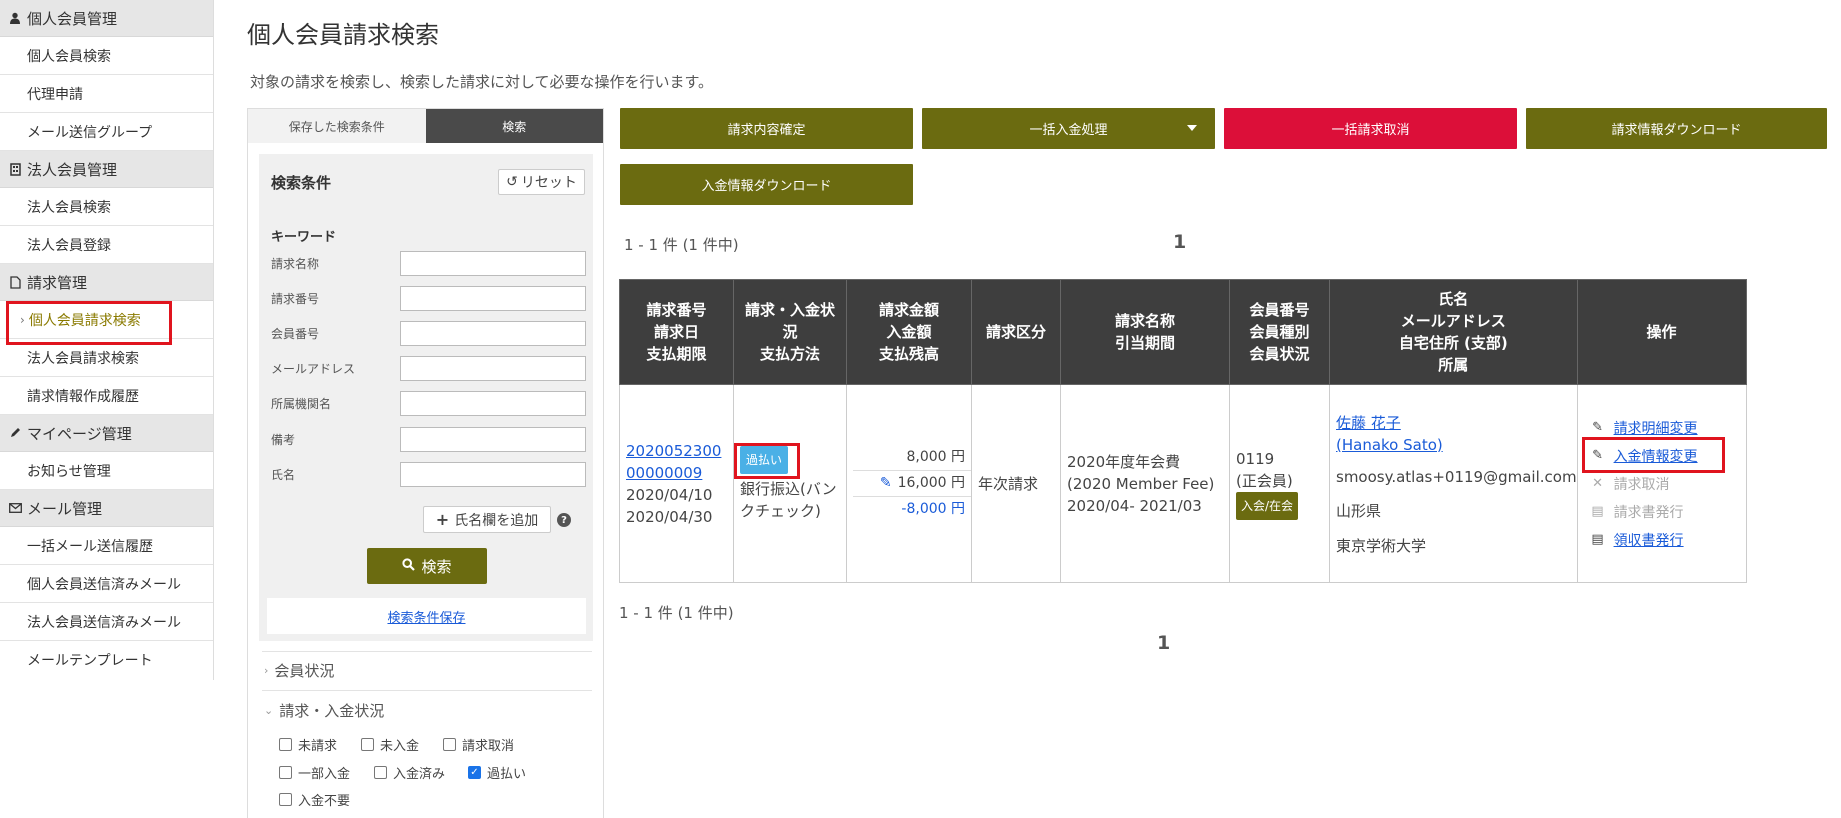 The width and height of the screenshot is (1841, 818). I want to click on tab-saved-conditions: 保存した検索条件, so click(337, 126).